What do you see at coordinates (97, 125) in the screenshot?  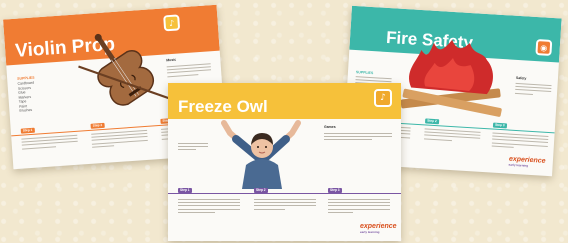 I see `violin-step-2: Step 2` at bounding box center [97, 125].